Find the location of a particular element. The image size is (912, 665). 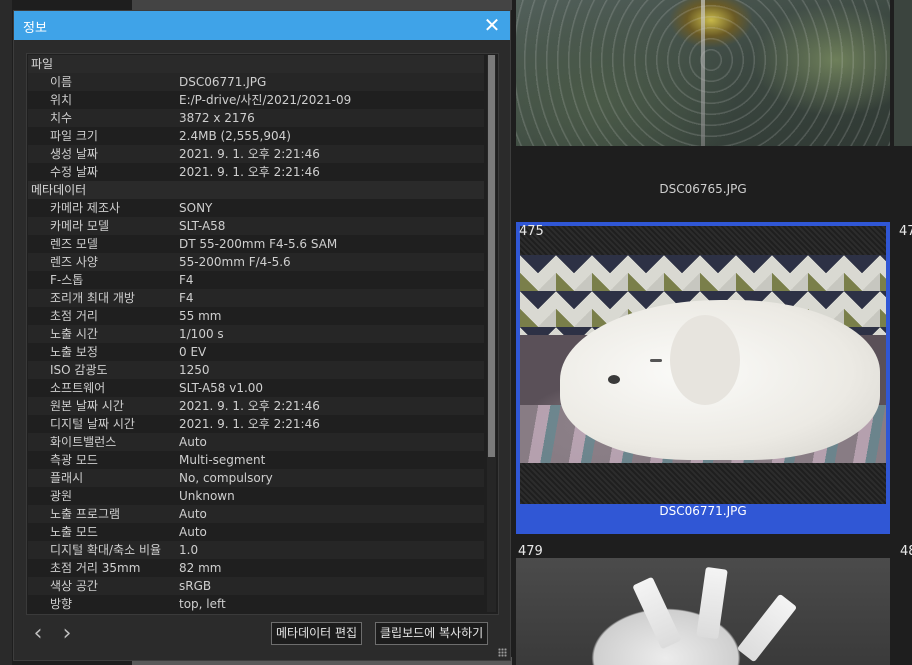

prev-arrow-icon: ‹ is located at coordinates (38, 635).